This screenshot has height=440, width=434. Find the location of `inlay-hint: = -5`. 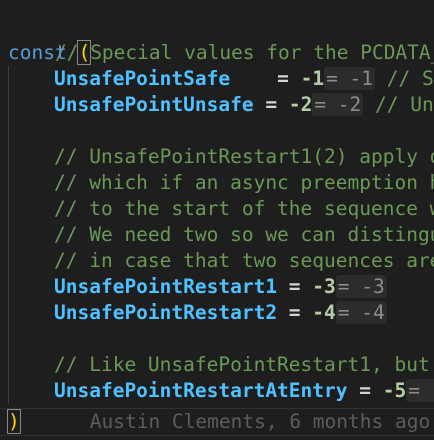

inlay-hint: = -5 is located at coordinates (420, 390).